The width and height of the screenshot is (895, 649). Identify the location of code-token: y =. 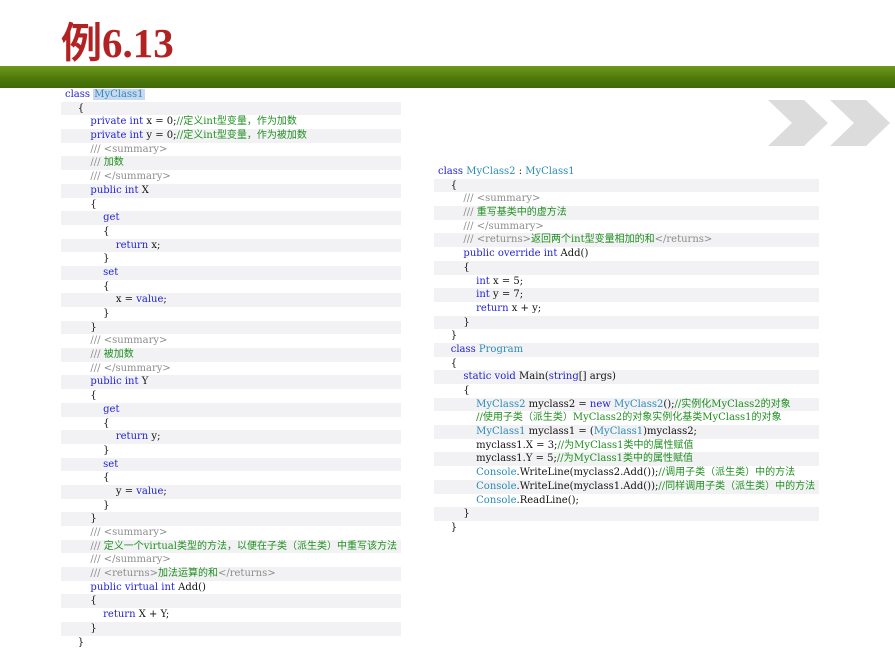
(100, 491).